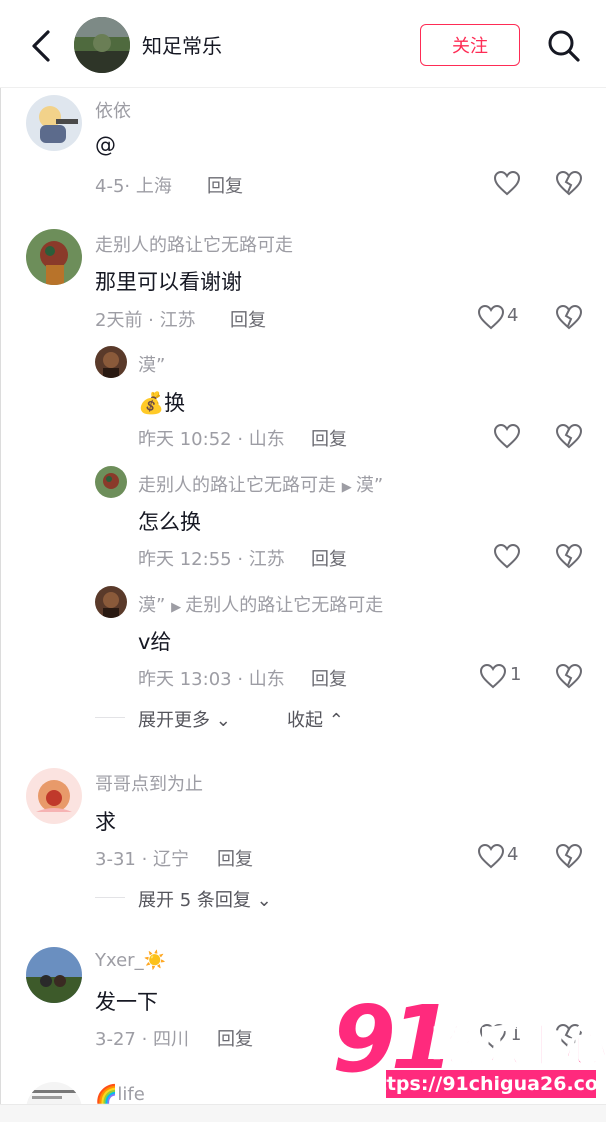  I want to click on expand-more-button: 展开更多 ⌄, so click(184, 719).